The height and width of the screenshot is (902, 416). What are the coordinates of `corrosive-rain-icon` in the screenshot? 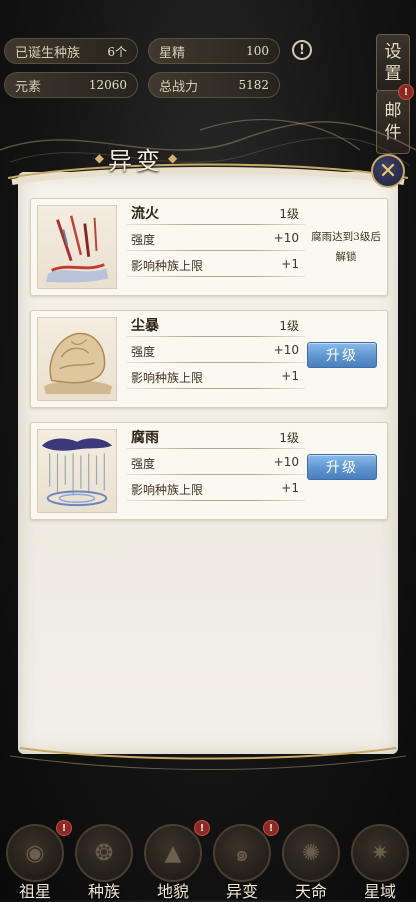 It's located at (77, 471).